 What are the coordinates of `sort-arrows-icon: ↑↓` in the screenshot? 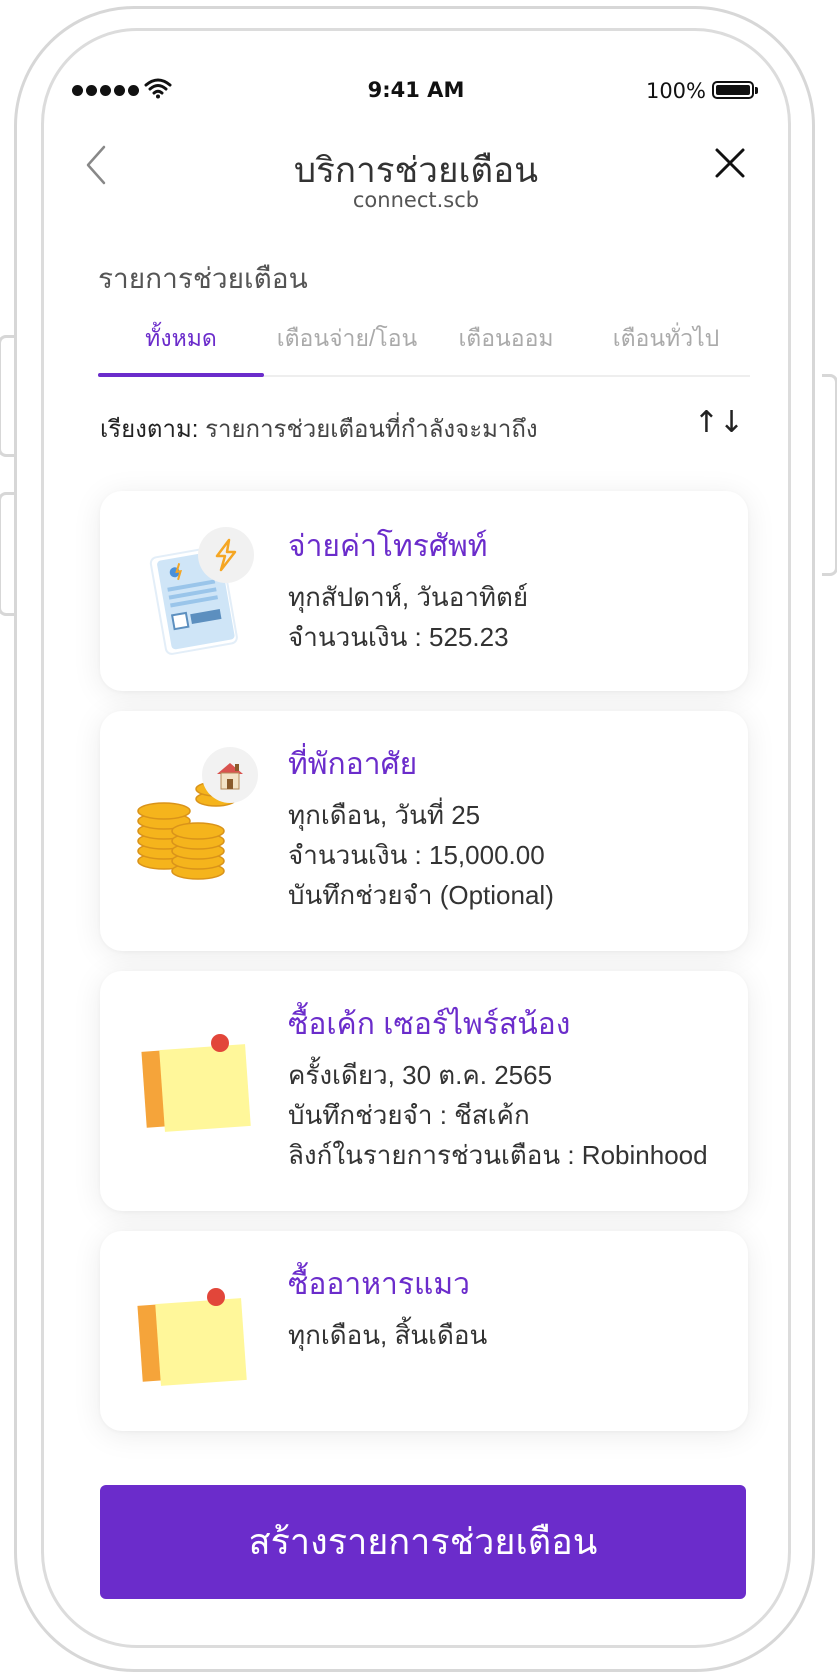 It's located at (719, 422).